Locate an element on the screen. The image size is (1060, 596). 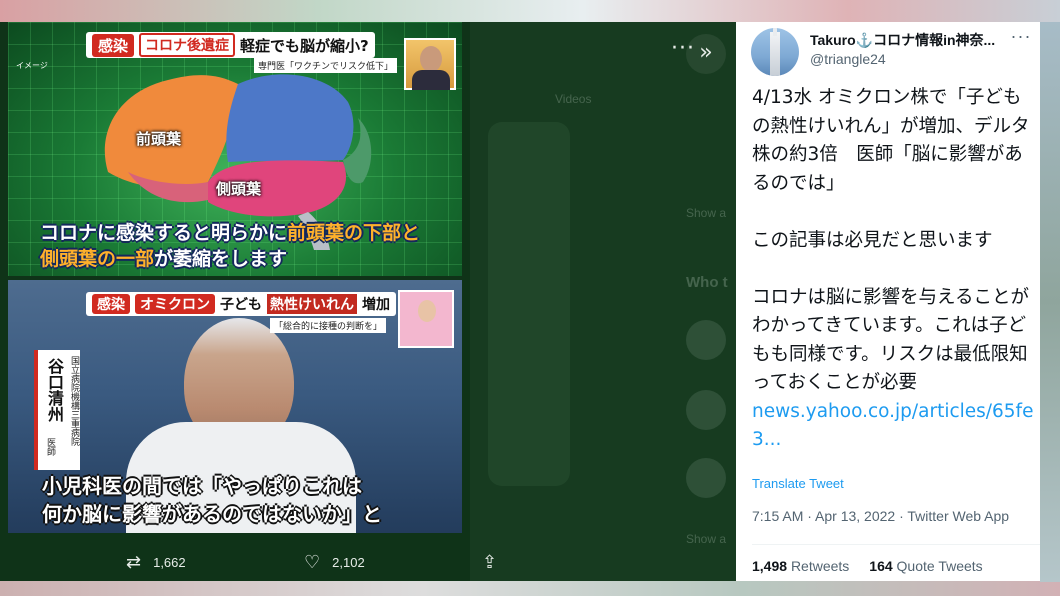
avatar-tower-top is located at coordinates (775, 32).